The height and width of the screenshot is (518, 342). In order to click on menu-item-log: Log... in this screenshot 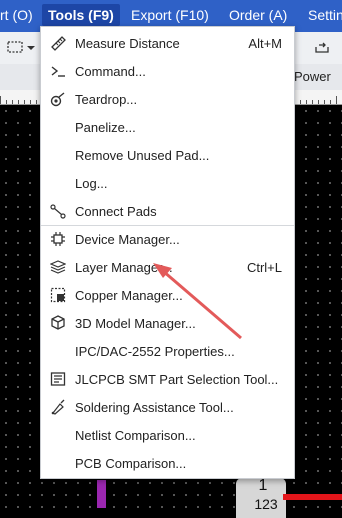, I will do `click(167, 183)`.